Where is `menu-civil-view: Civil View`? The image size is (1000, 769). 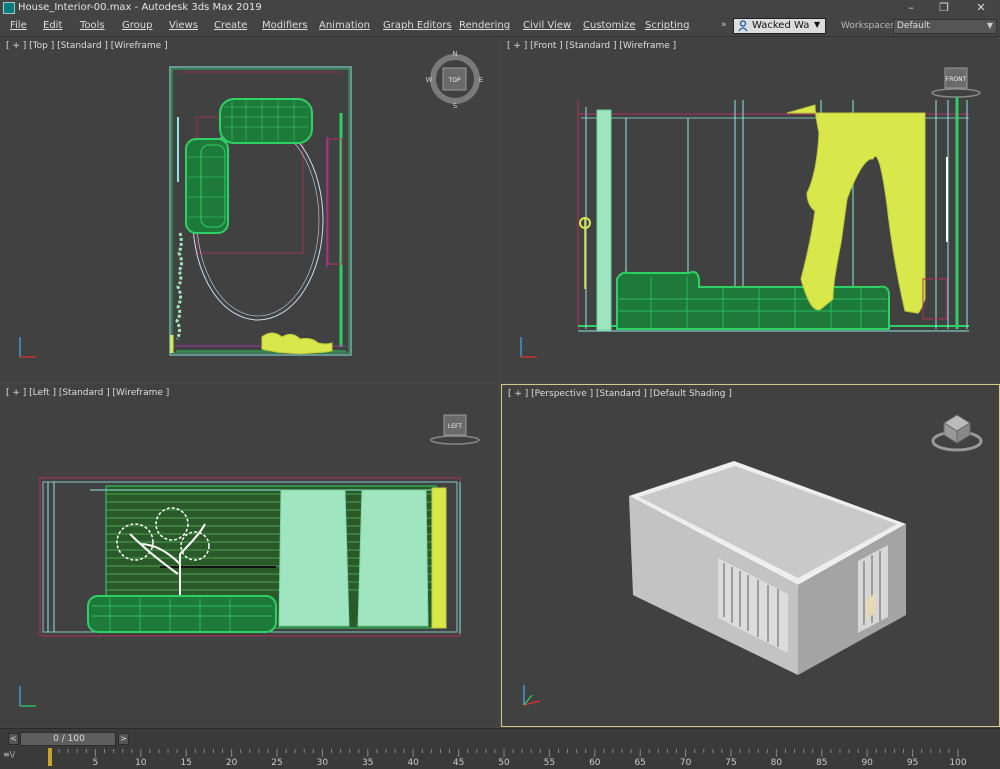
menu-civil-view: Civil View is located at coordinates (547, 25).